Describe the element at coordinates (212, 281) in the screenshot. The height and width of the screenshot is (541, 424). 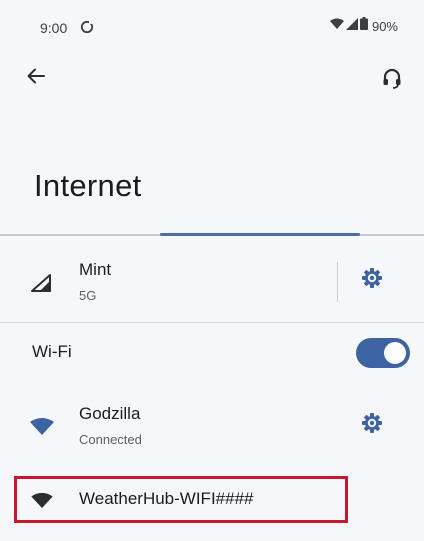
I see `mobile-network-row: Mint 5G` at that location.